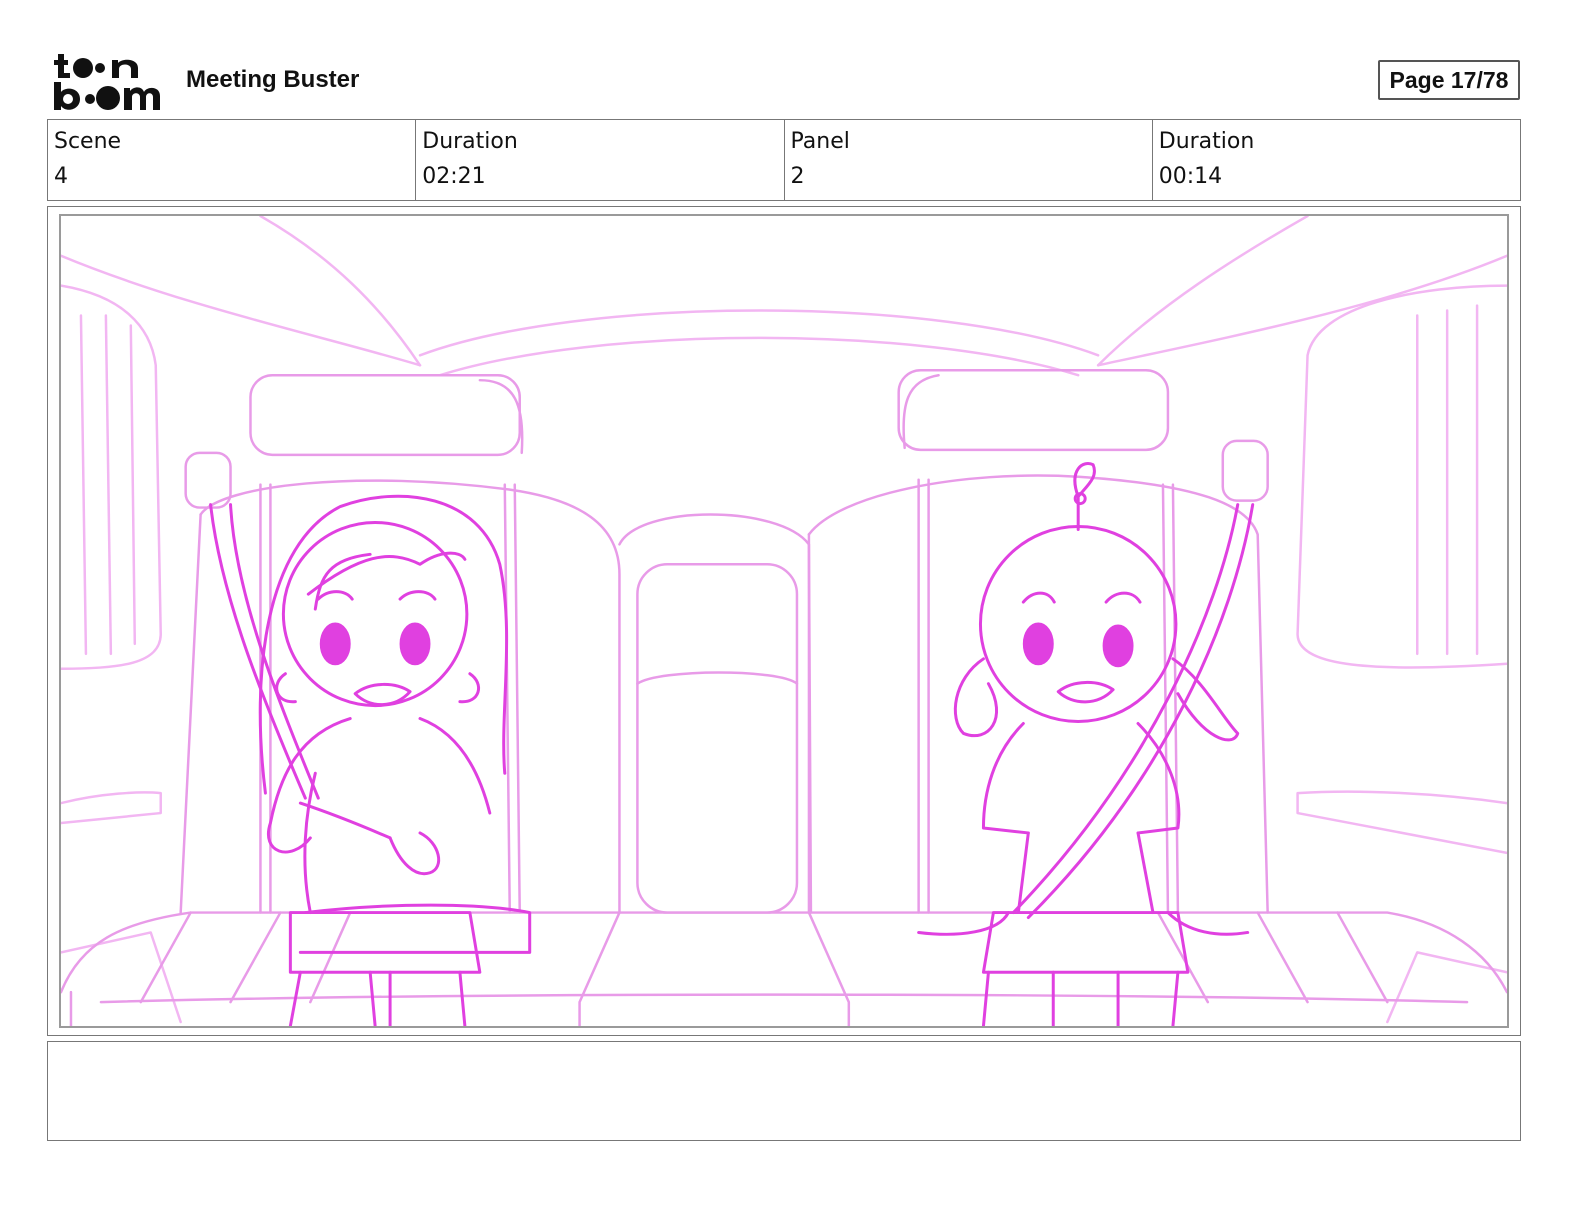  I want to click on panel-duration-value: 00:14, so click(1190, 176).